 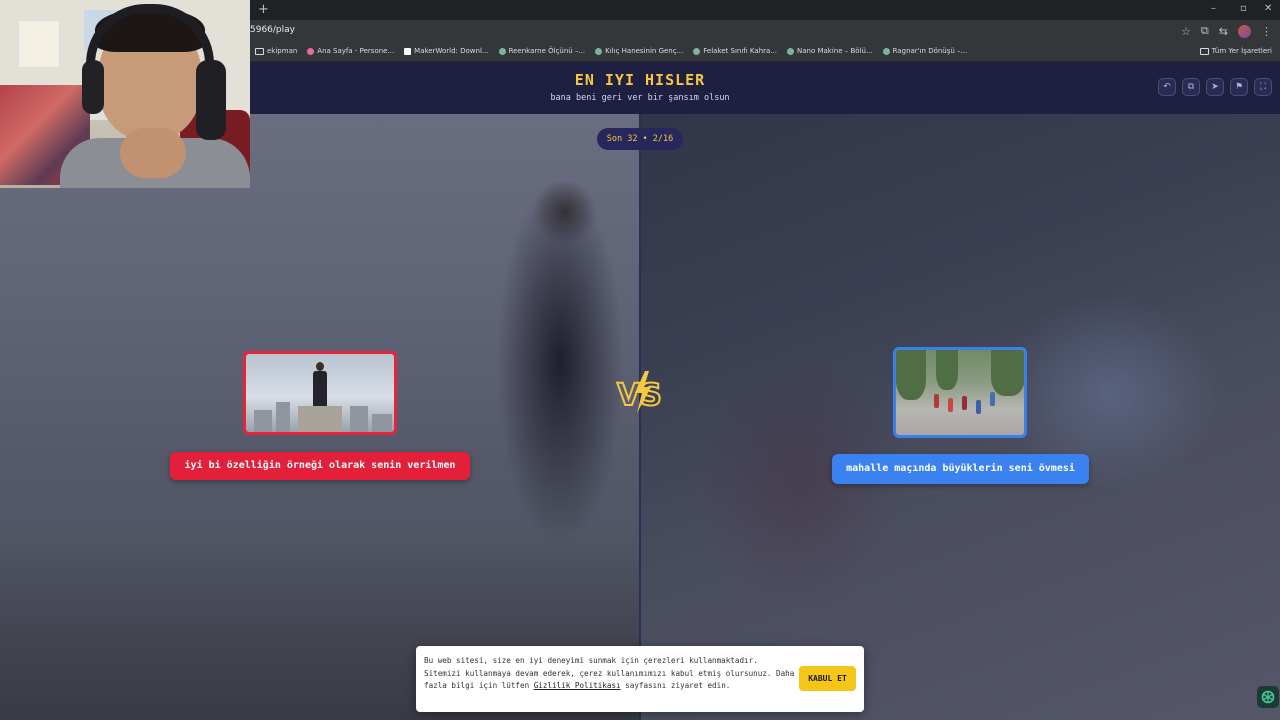 What do you see at coordinates (827, 678) in the screenshot?
I see `accept-cookies-button: KABUL ET` at bounding box center [827, 678].